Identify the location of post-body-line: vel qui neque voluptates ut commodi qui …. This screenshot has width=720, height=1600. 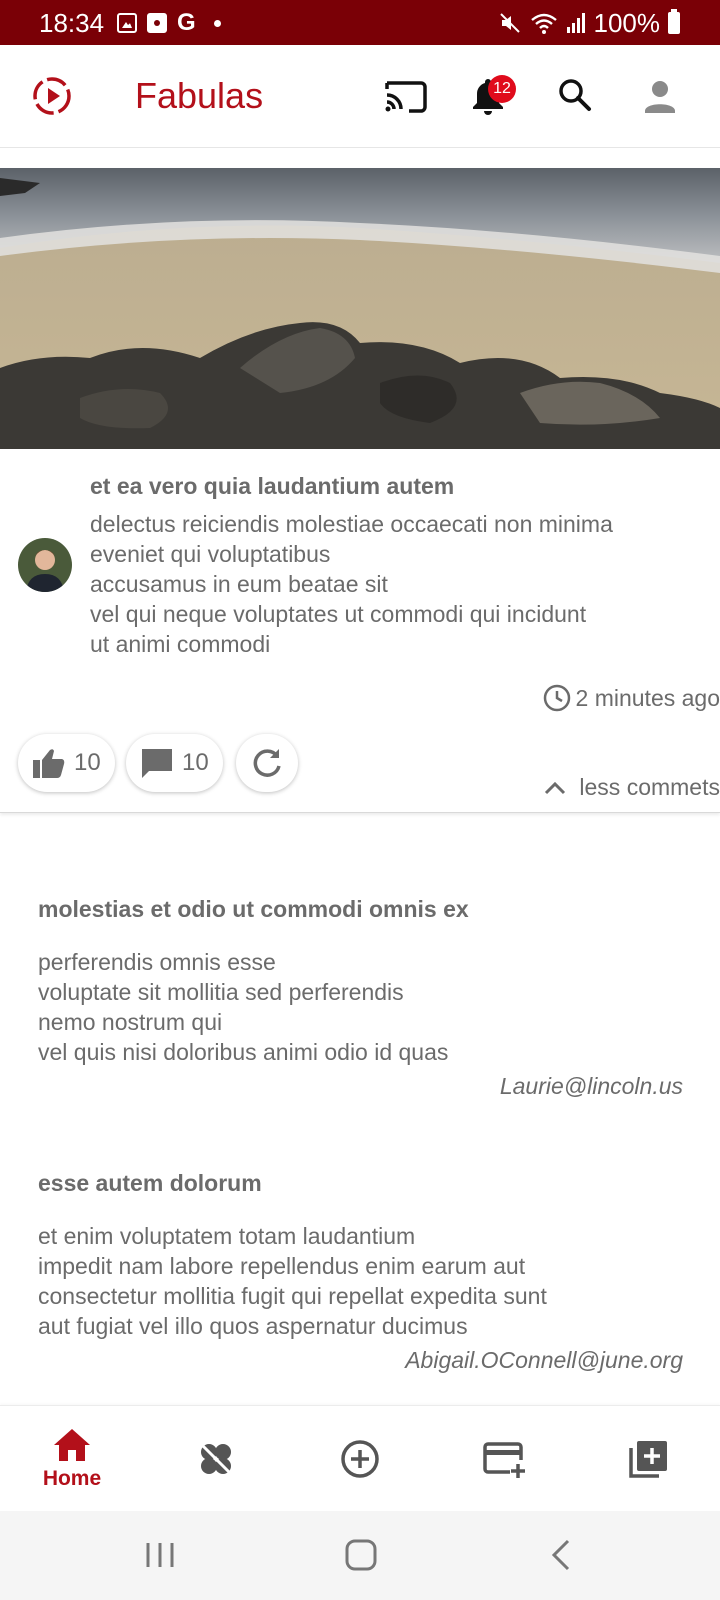
(338, 614).